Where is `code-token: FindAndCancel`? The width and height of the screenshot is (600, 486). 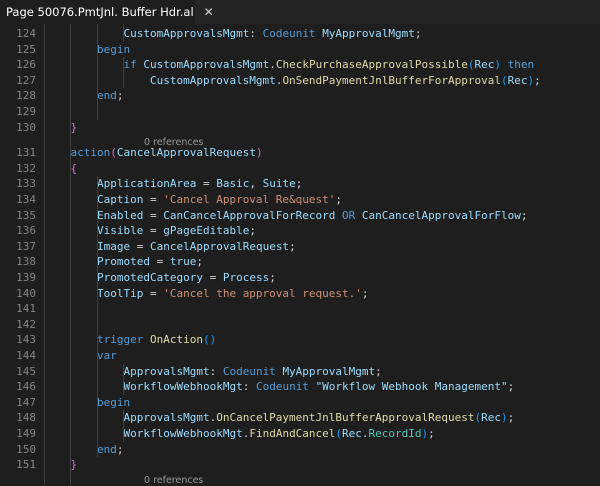 code-token: FindAndCancel is located at coordinates (292, 433).